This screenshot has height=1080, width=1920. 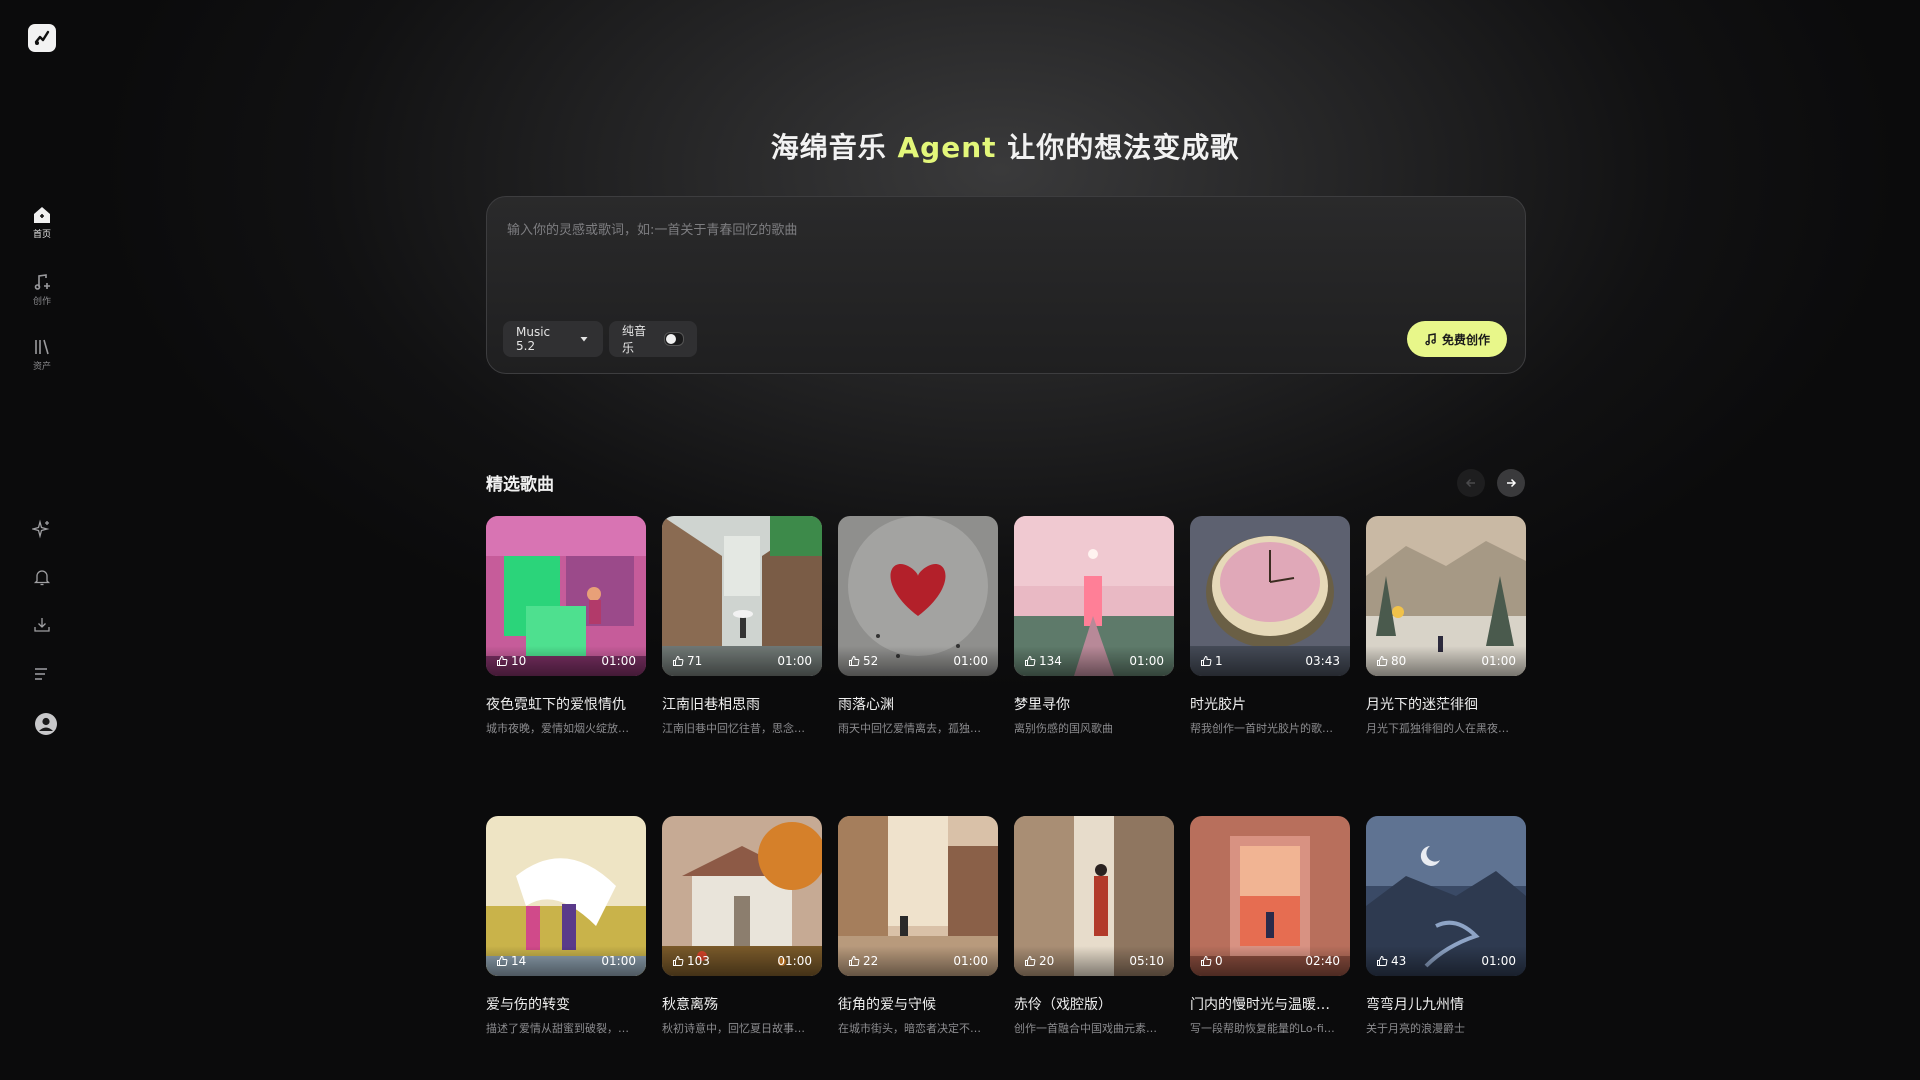 I want to click on user-avatar-icon, so click(x=46, y=724).